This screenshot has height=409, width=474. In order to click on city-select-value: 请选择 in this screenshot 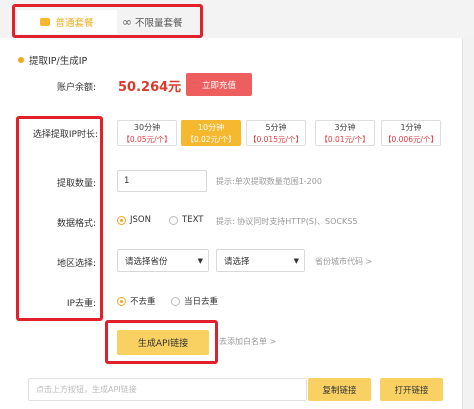, I will do `click(237, 261)`.